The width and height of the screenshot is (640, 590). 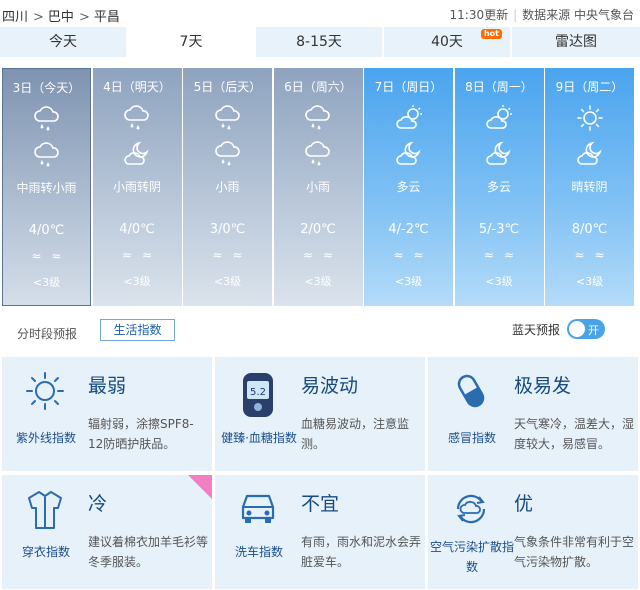 What do you see at coordinates (46, 230) in the screenshot?
I see `day-temperature: 4/0℃` at bounding box center [46, 230].